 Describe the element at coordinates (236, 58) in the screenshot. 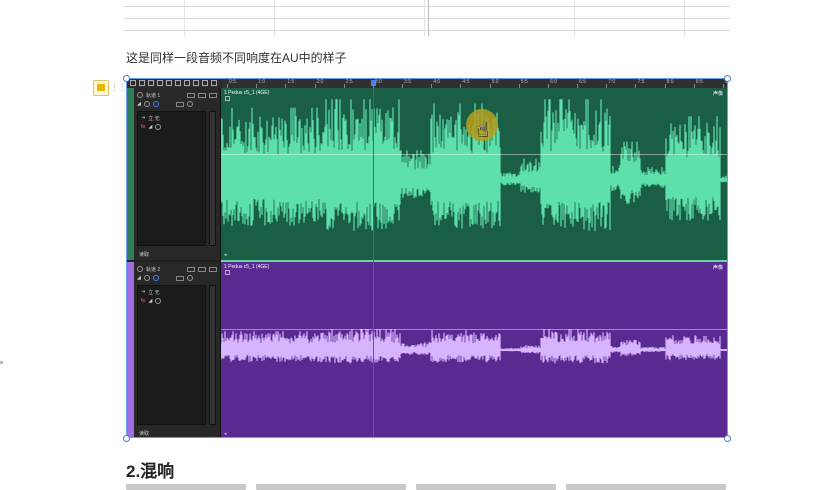

I see `image-caption: 这是同样一段音频不同响度在AU中的样子` at that location.